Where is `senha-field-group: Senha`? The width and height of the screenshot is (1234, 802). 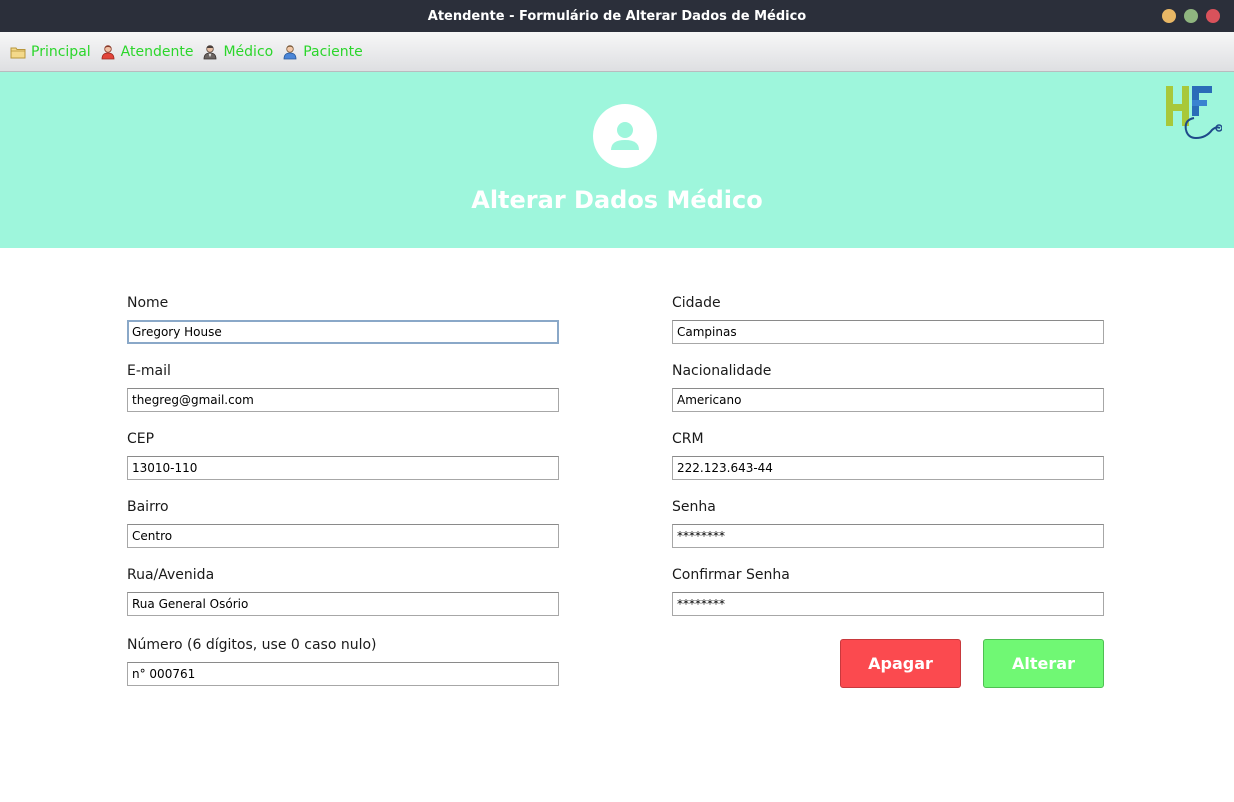
senha-field-group: Senha is located at coordinates (888, 523).